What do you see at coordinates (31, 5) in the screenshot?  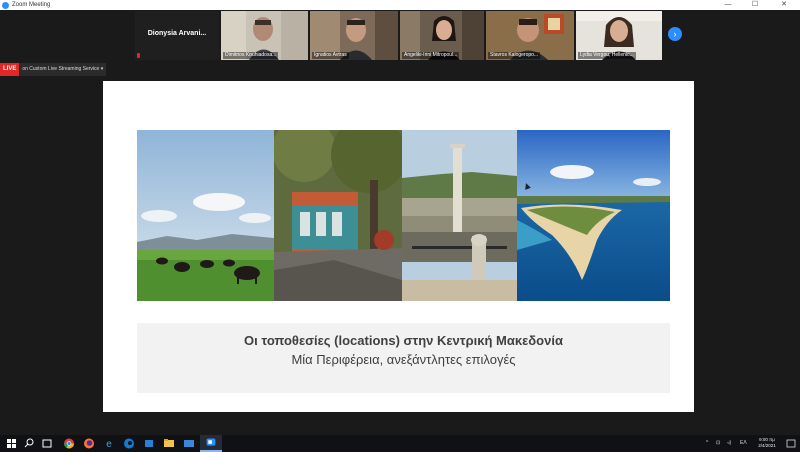 I see `window-title: Zoom Meeting` at bounding box center [31, 5].